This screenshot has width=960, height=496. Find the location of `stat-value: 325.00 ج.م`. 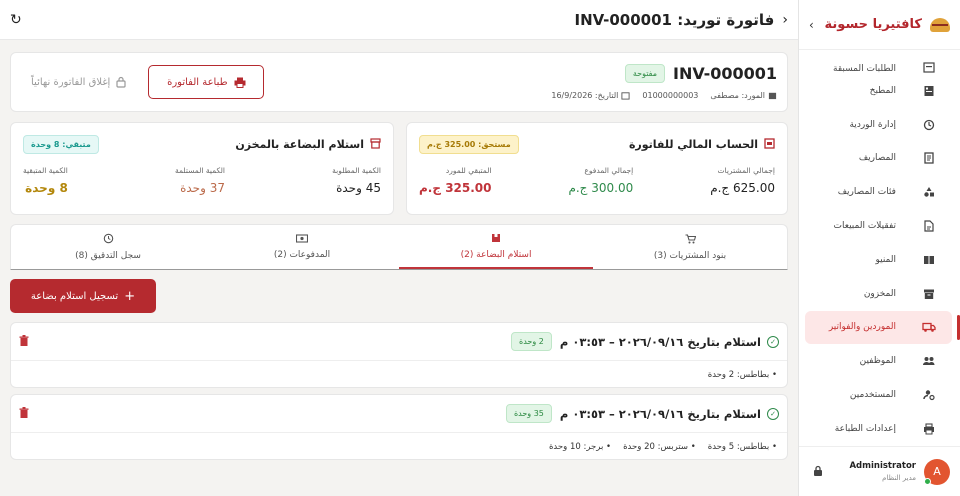

stat-value: 325.00 ج.م is located at coordinates (455, 188).